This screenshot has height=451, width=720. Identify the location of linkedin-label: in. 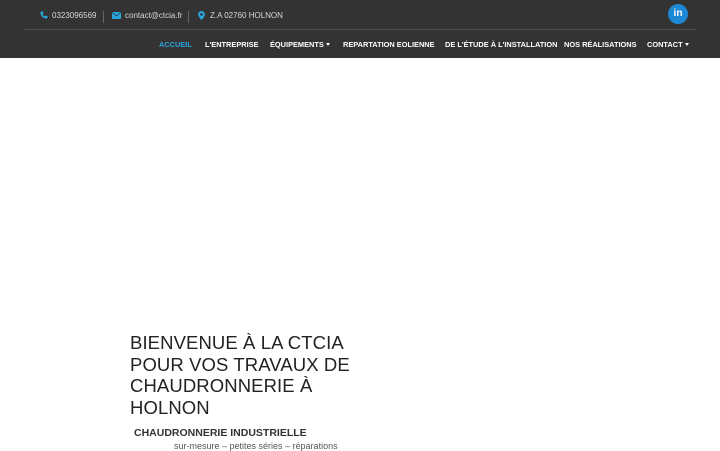
(678, 13).